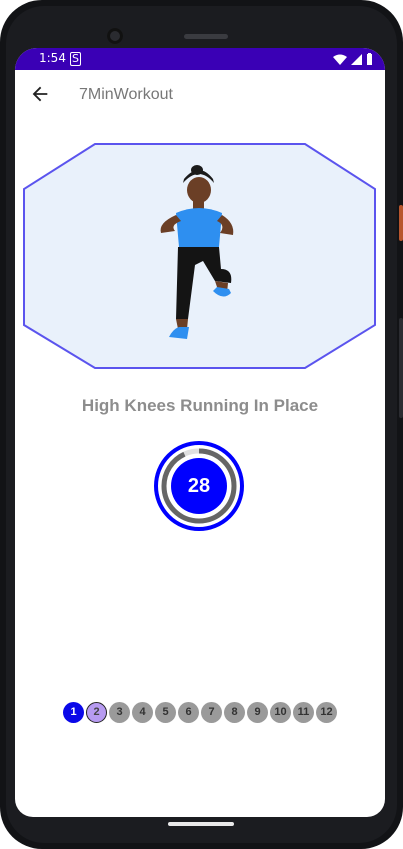 The height and width of the screenshot is (849, 403). What do you see at coordinates (200, 712) in the screenshot?
I see `exercise-progress-indicator: 1 2 3 4 5 6 7 8 9 10 11 12` at bounding box center [200, 712].